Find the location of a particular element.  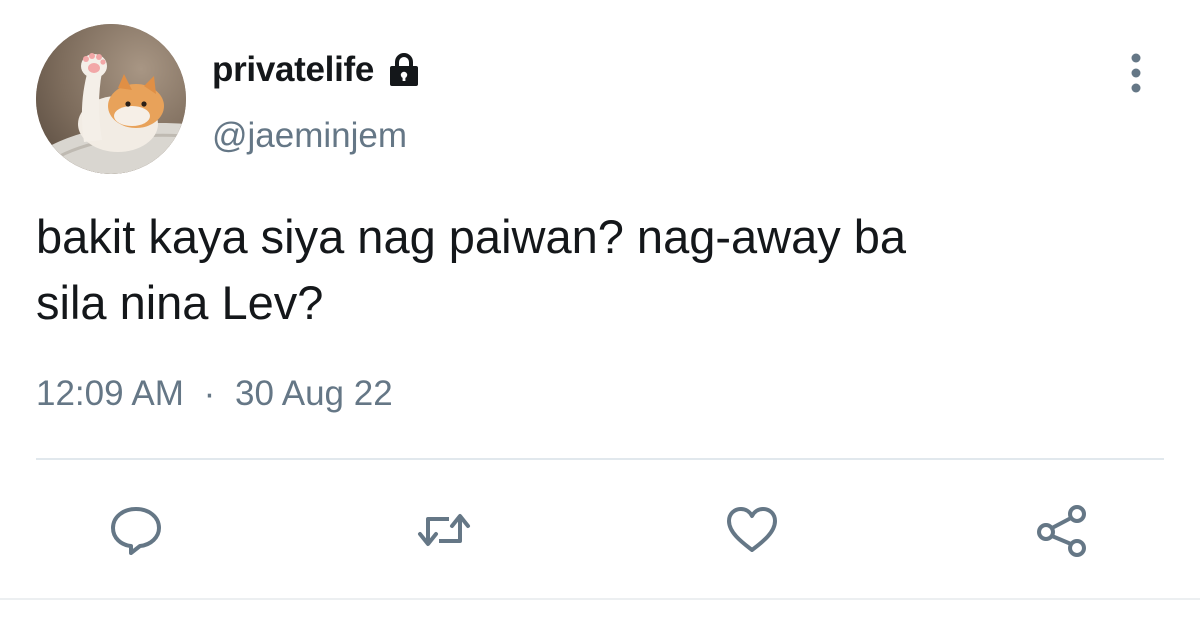

timestamp: 12:09 AM · 30 Aug 22 is located at coordinates (214, 394).